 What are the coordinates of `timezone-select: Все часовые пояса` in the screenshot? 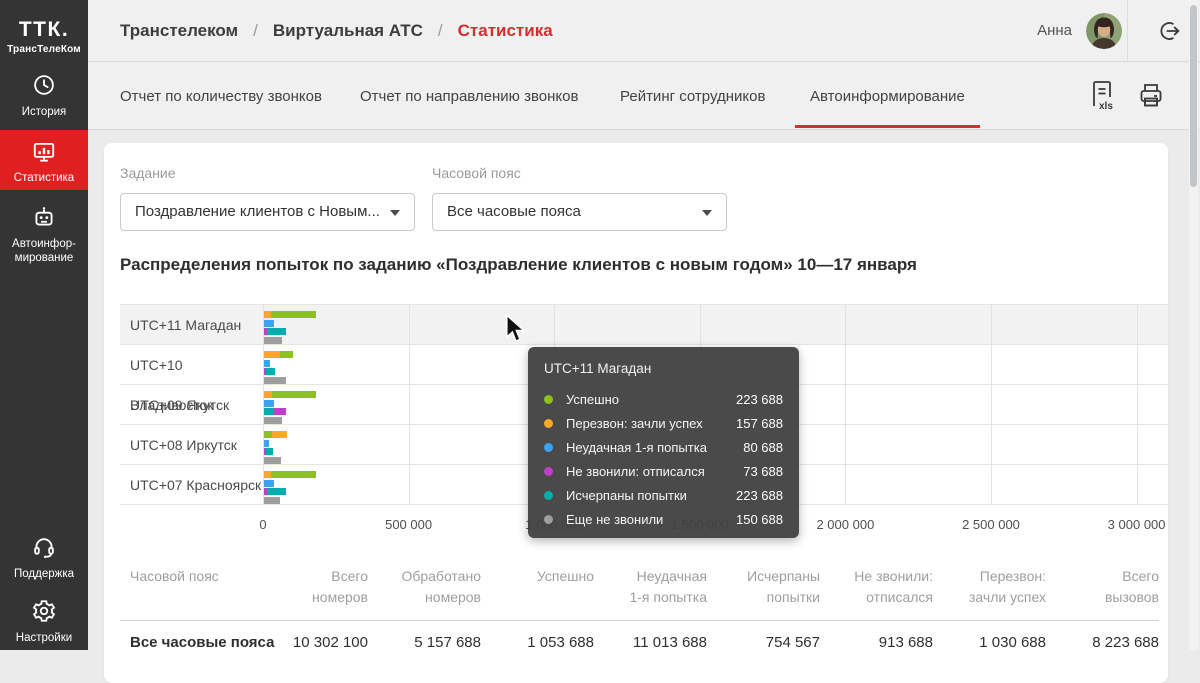 It's located at (579, 212).